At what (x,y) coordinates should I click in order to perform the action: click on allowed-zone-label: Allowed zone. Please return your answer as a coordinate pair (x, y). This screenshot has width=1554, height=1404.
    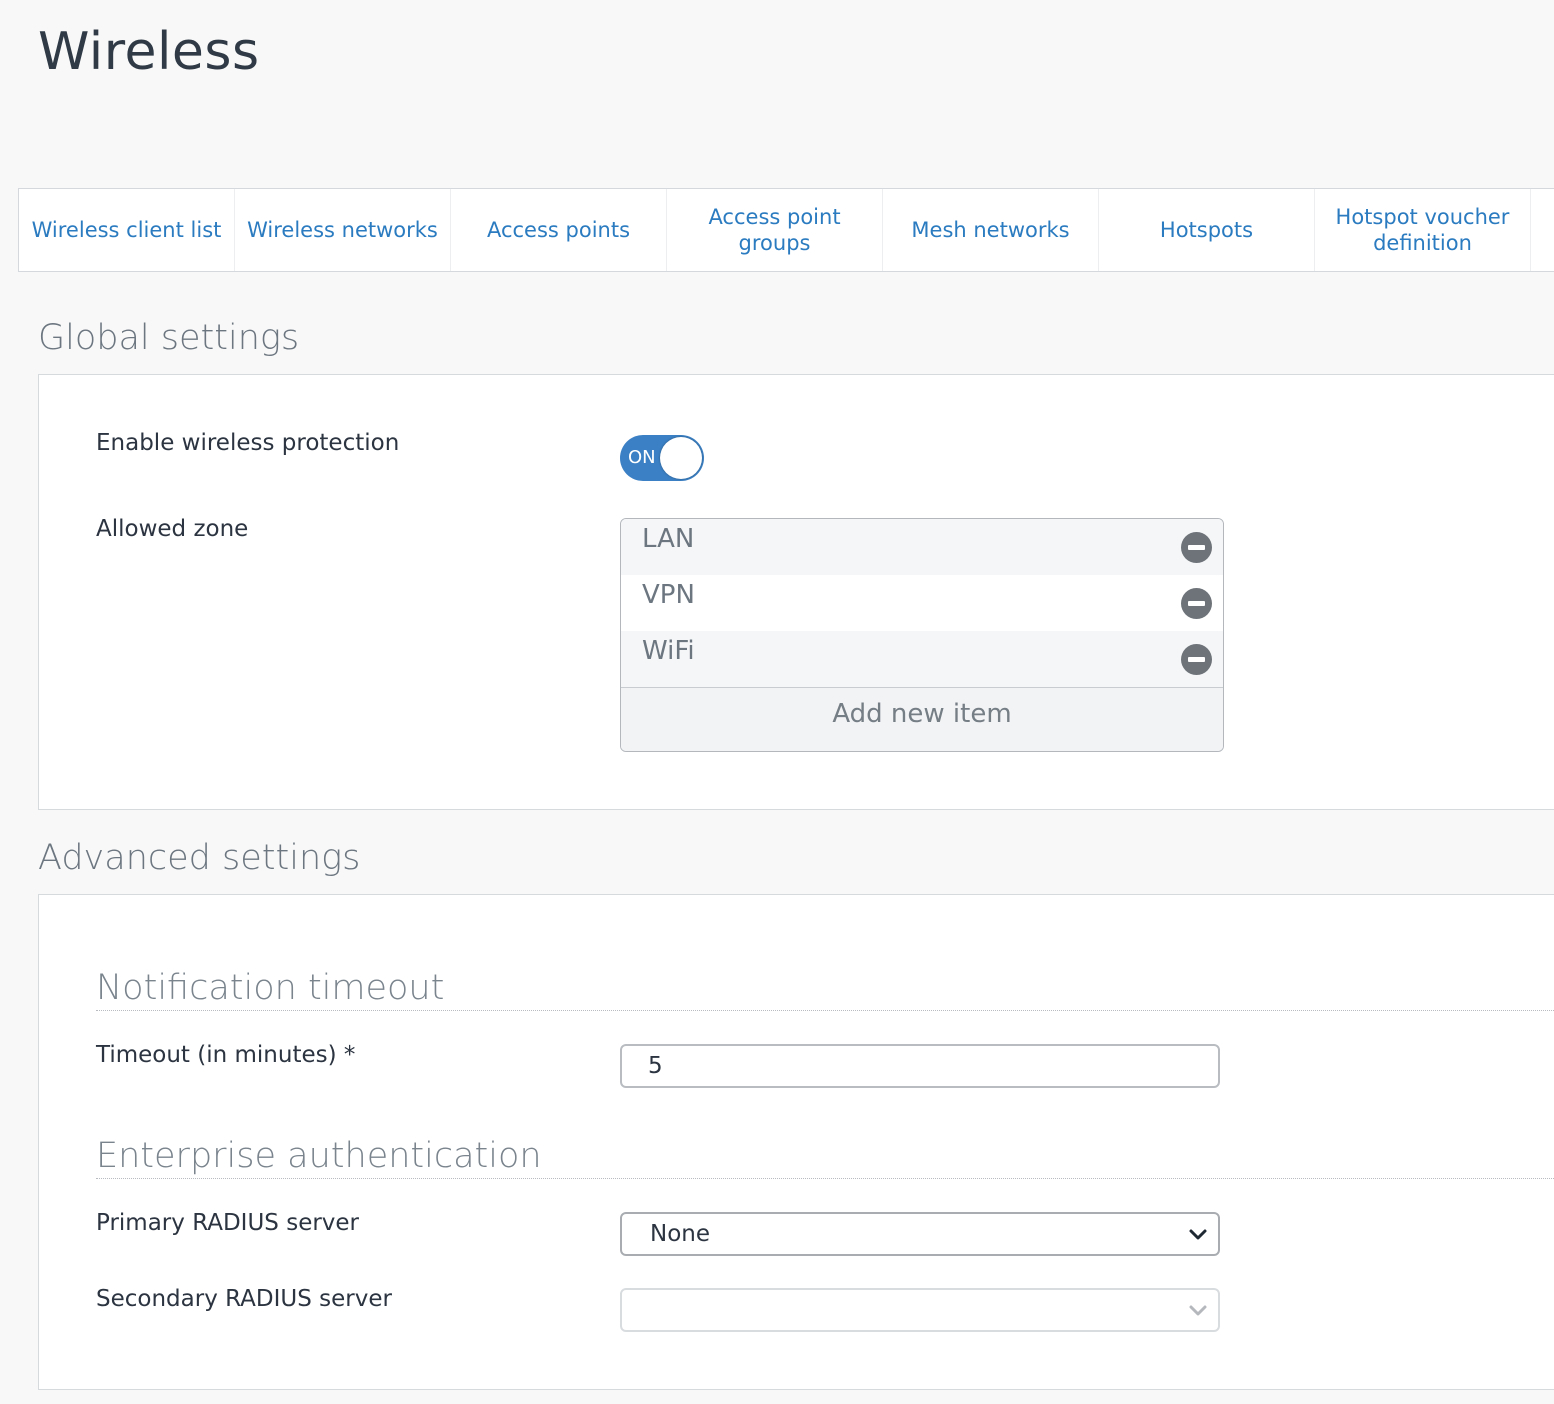
    Looking at the image, I should click on (172, 529).